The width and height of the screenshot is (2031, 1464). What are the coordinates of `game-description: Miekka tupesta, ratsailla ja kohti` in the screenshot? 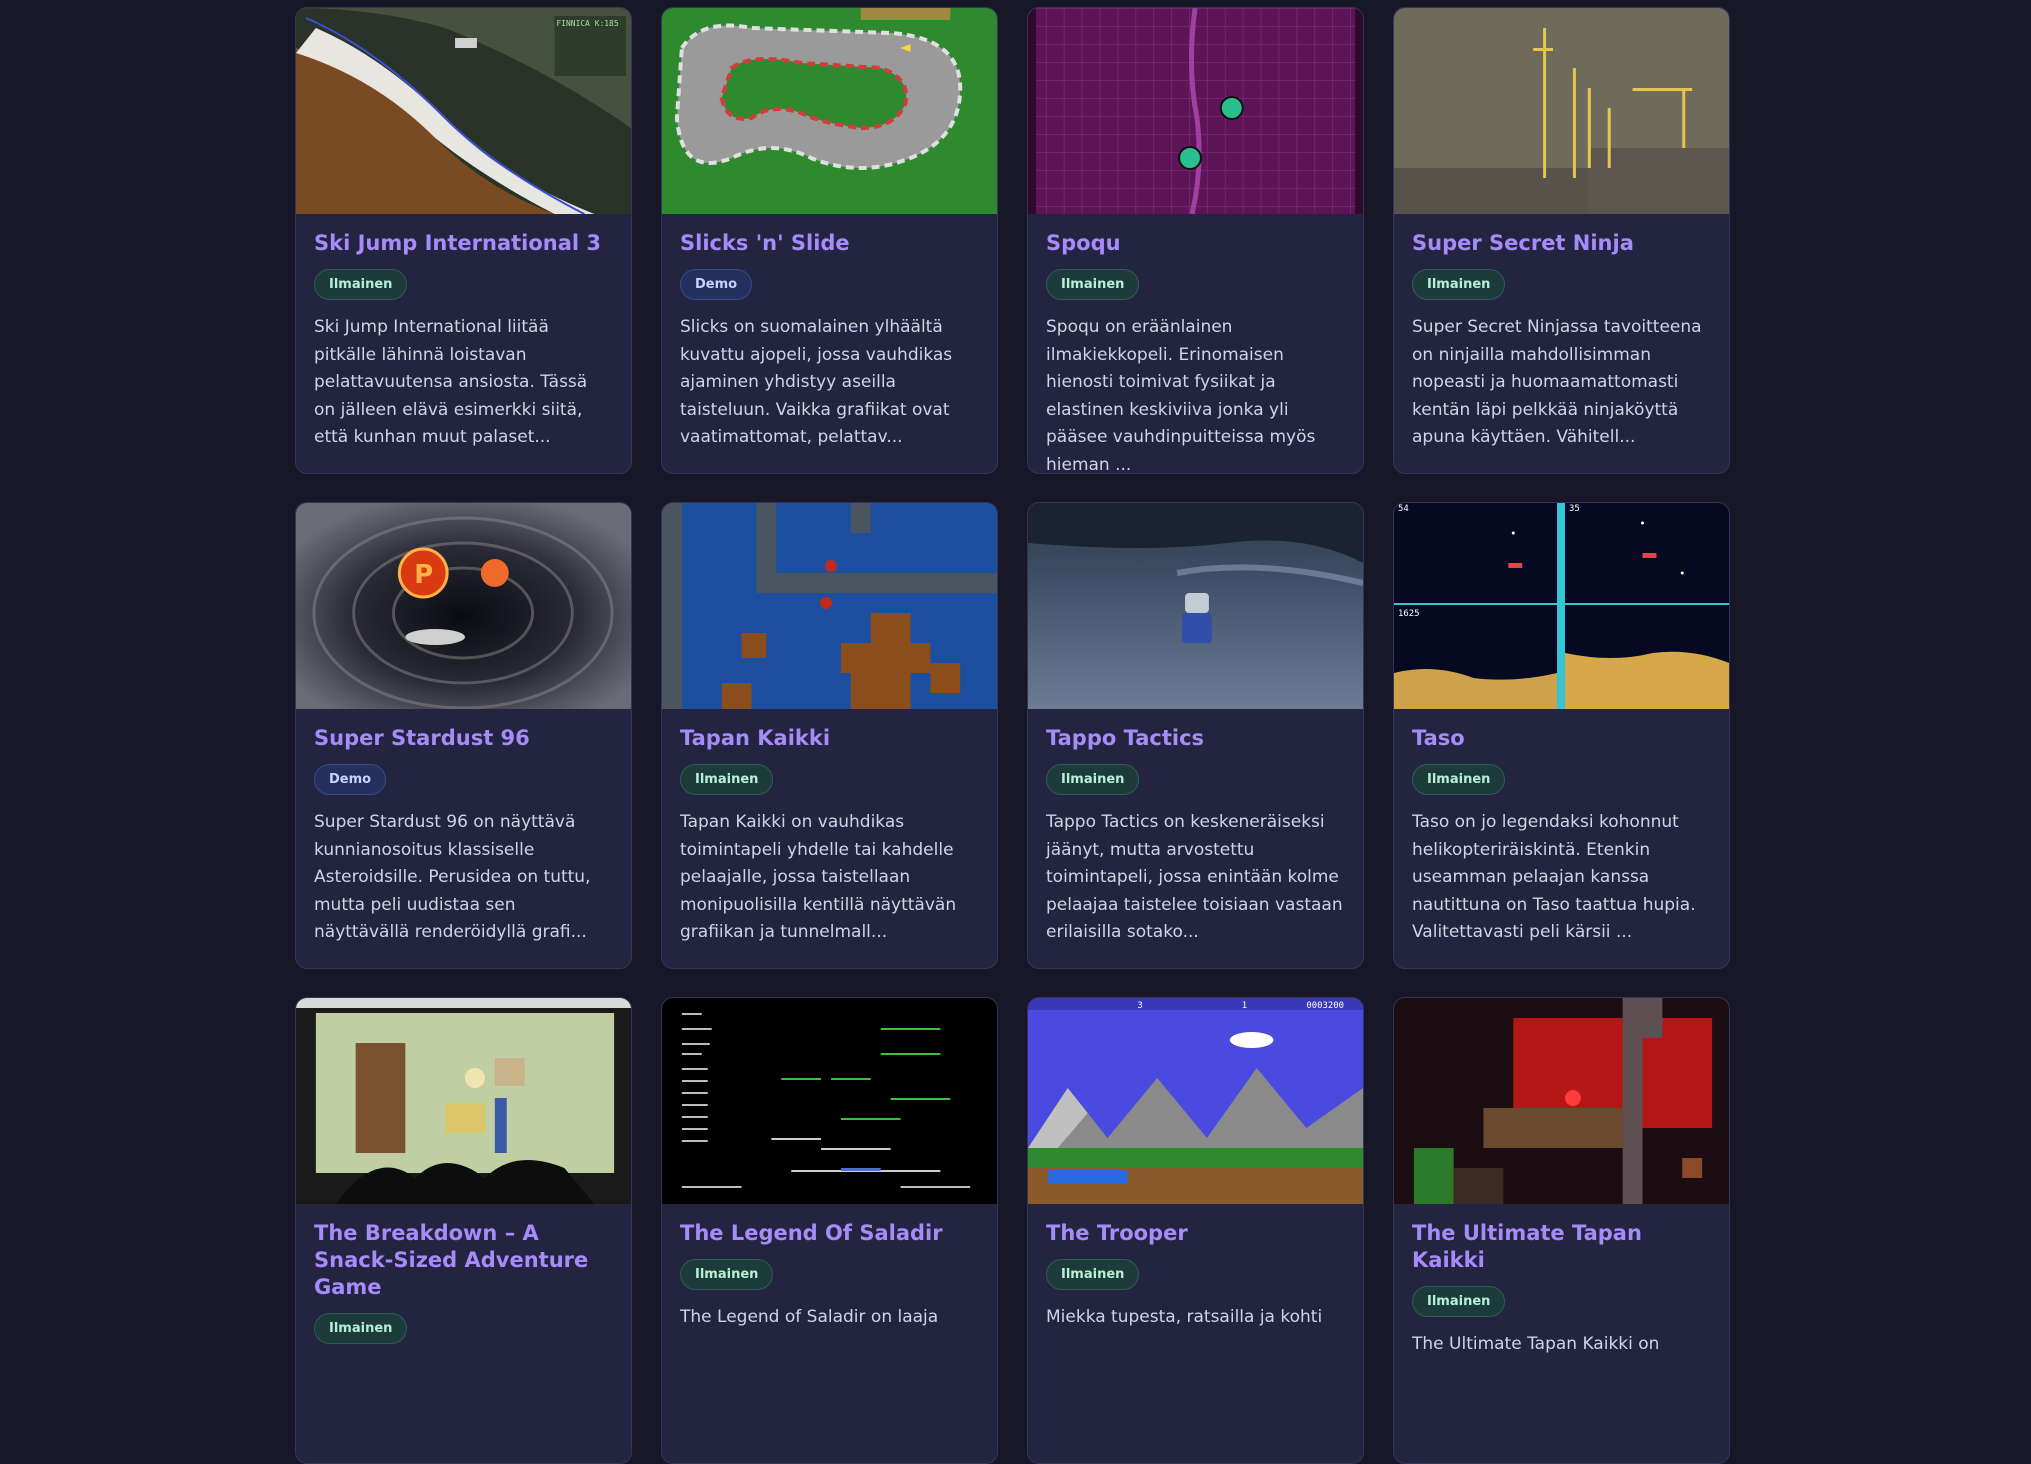 It's located at (1184, 1317).